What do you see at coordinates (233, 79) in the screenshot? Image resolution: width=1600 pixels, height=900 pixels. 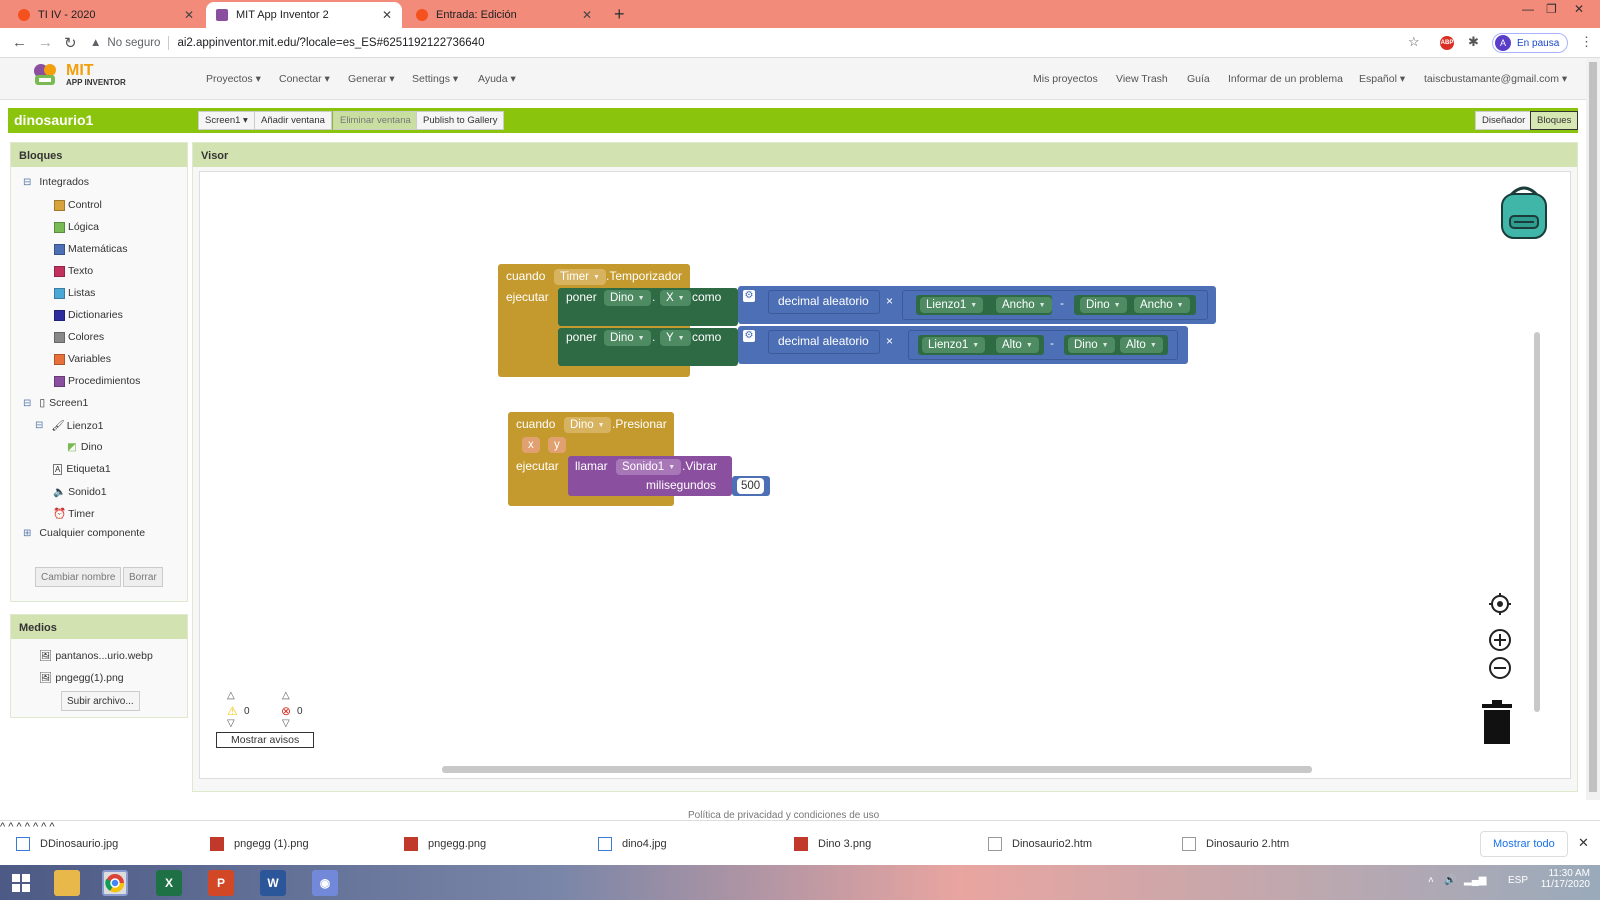 I see `menu-projects: Proyectos ▾` at bounding box center [233, 79].